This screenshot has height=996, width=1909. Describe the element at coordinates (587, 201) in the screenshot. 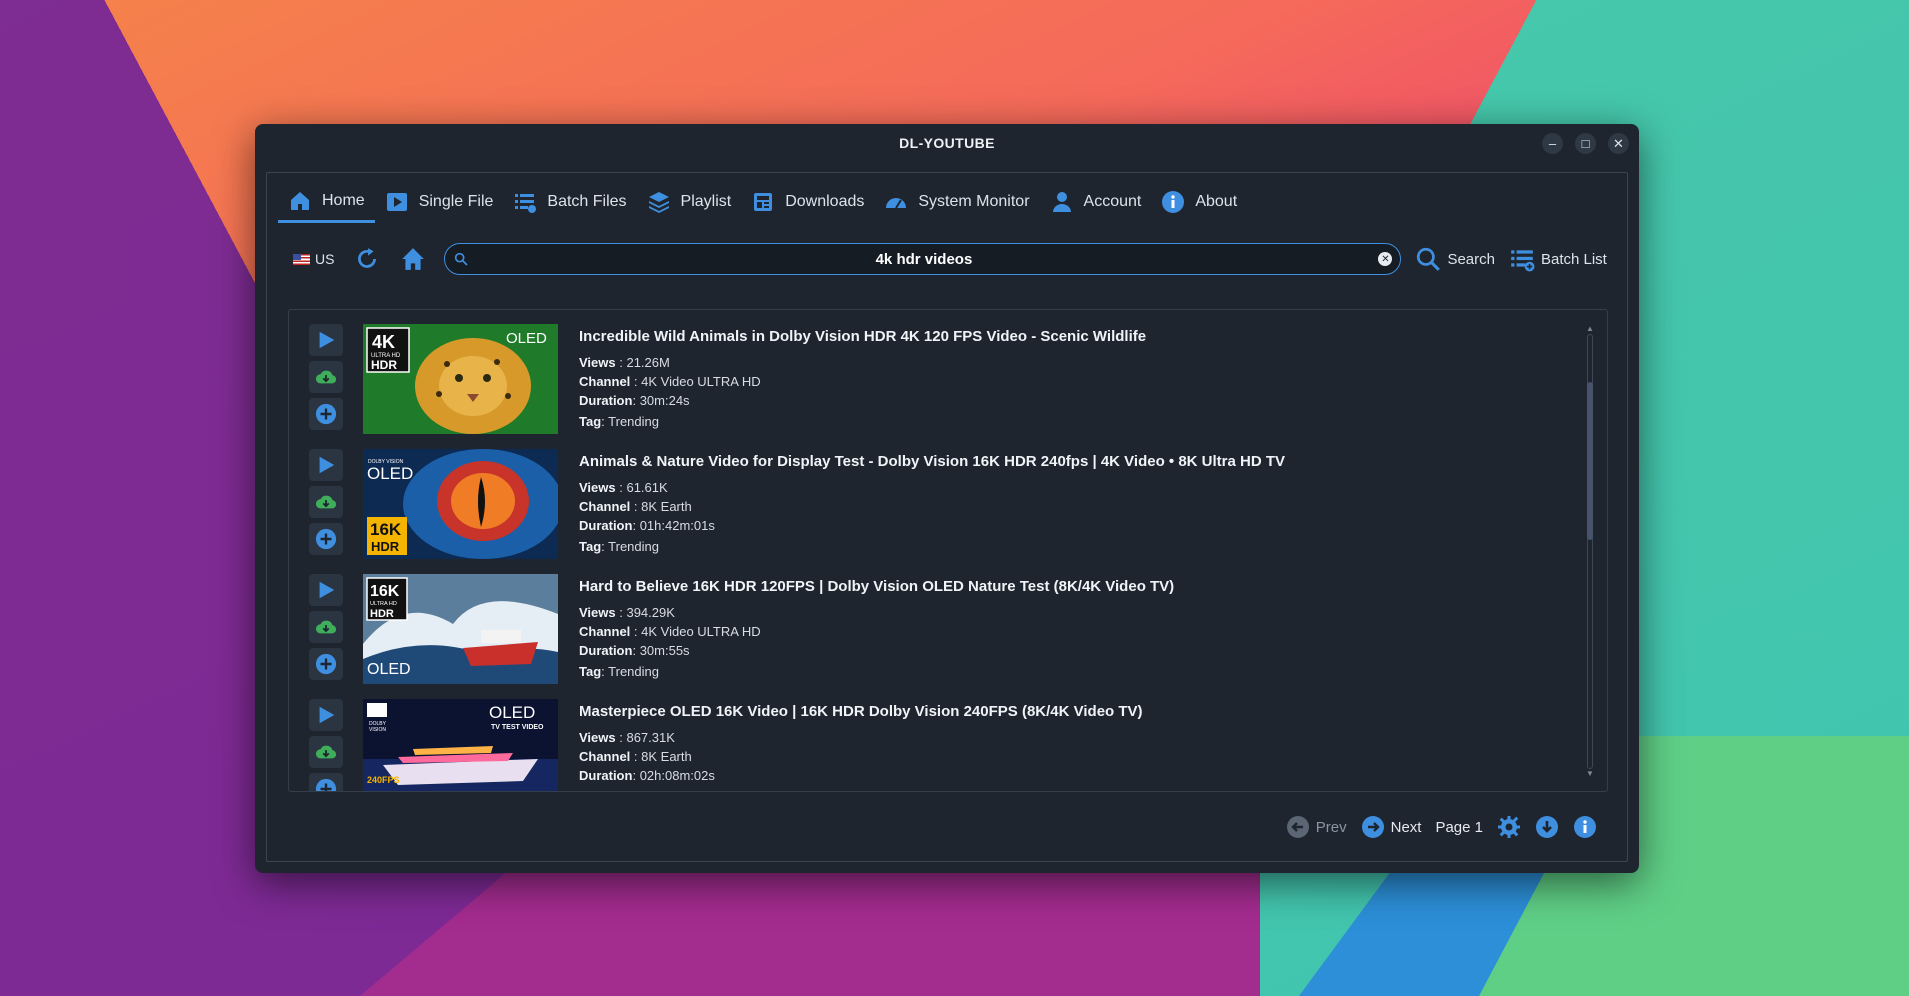

I see `tab-label: Batch Files` at that location.